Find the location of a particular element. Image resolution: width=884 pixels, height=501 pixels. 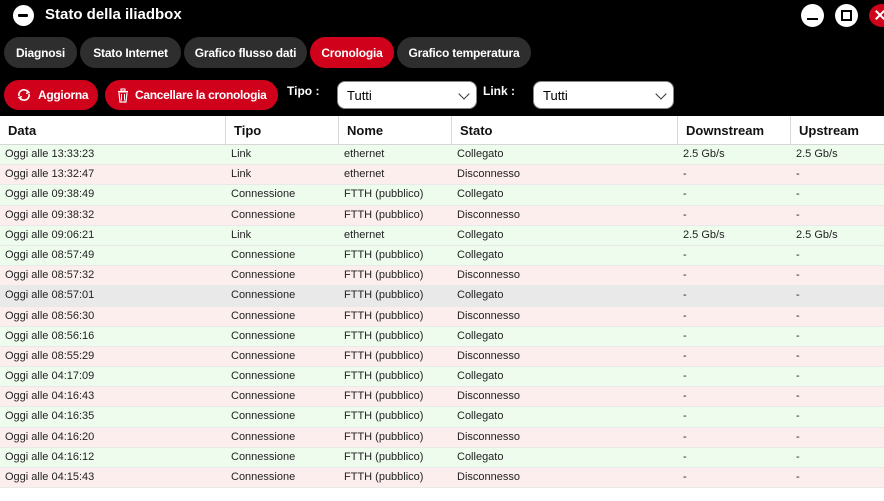

tab-grafico-flusso-dati: Grafico flusso dati is located at coordinates (245, 52).